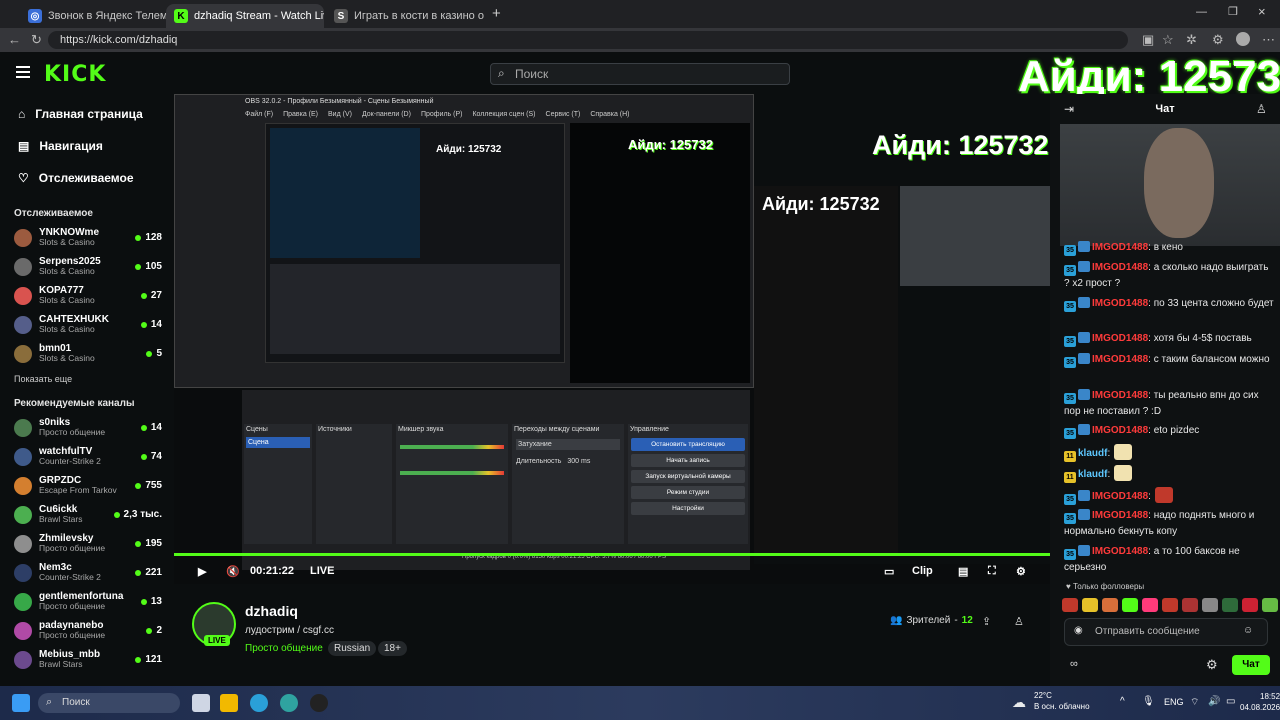 The height and width of the screenshot is (720, 1280). Describe the element at coordinates (1268, 40) in the screenshot. I see `menu-icon: ⋯` at that location.